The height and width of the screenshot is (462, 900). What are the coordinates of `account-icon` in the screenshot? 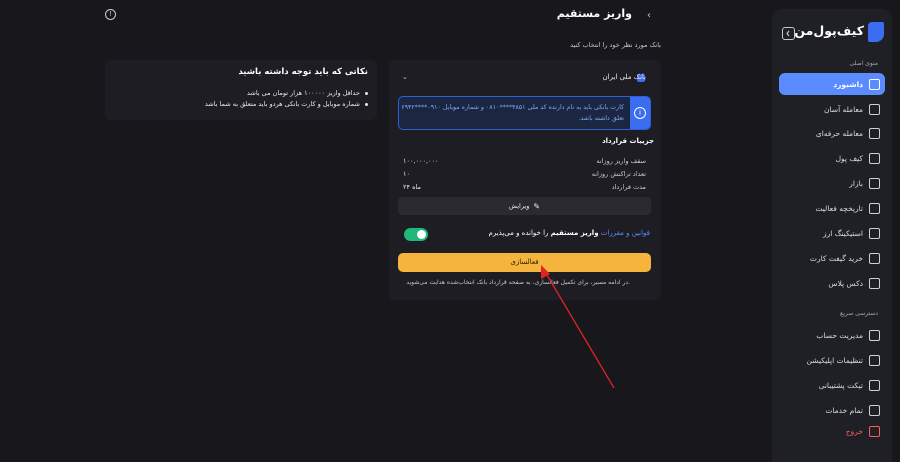 It's located at (874, 335).